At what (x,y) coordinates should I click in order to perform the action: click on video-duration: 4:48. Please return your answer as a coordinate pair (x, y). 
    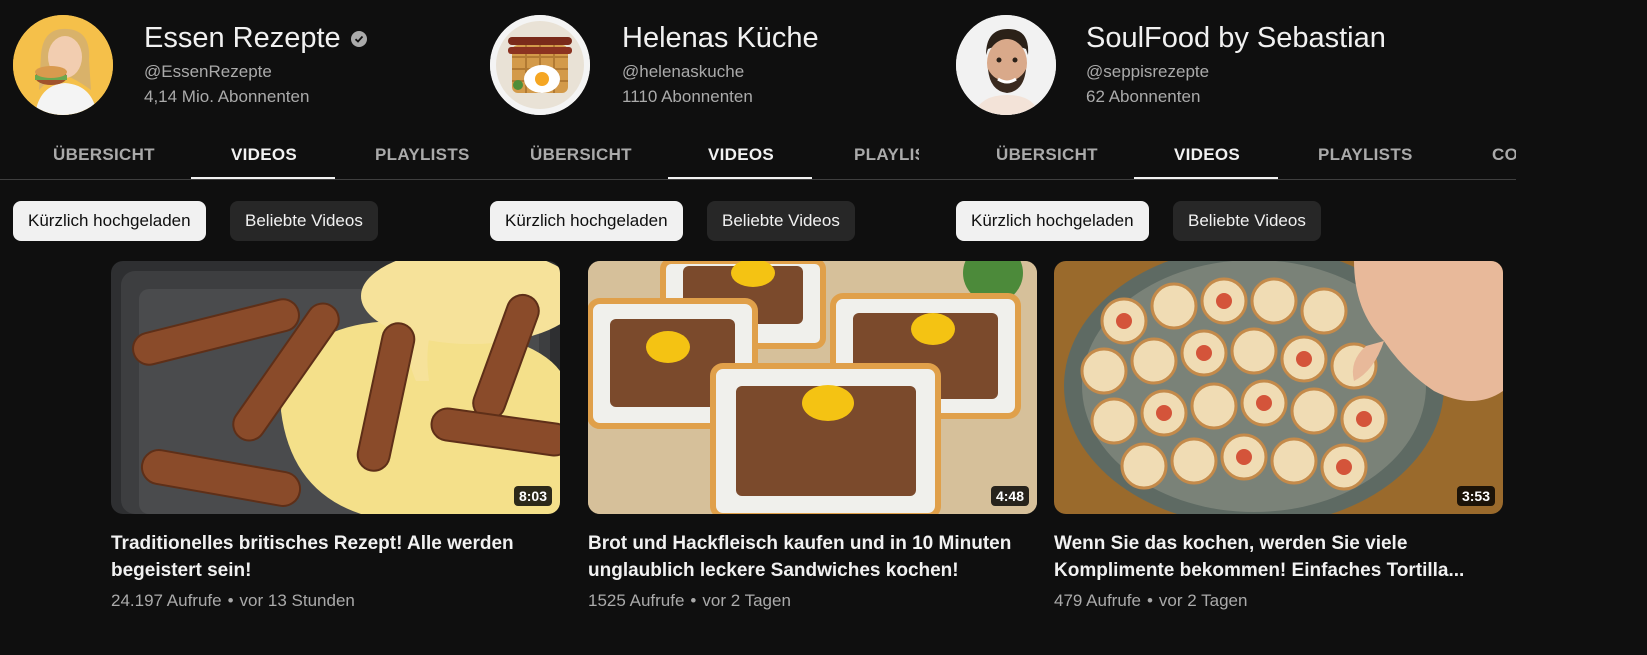
    Looking at the image, I should click on (1009, 496).